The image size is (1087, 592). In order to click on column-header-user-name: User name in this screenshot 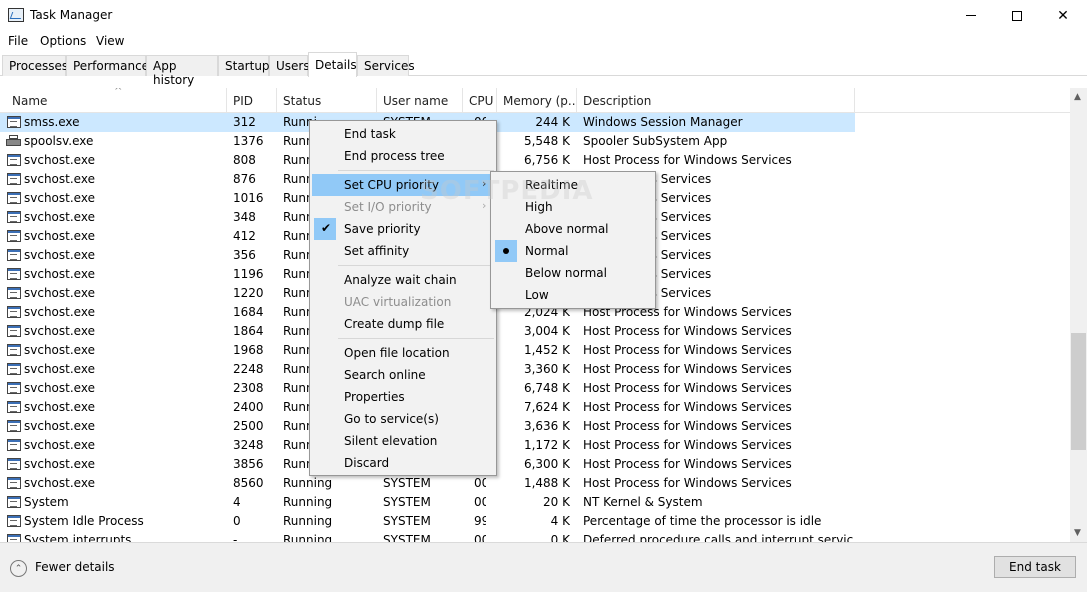, I will do `click(420, 100)`.